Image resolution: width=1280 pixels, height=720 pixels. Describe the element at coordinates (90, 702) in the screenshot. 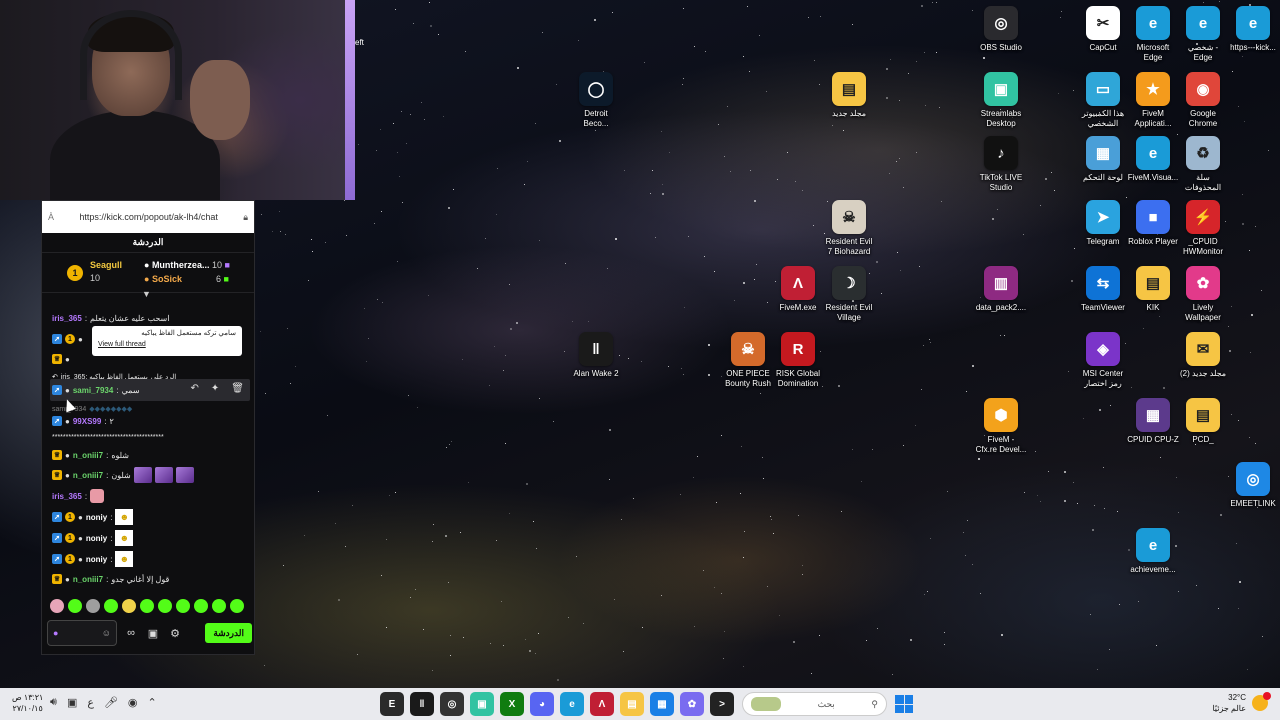

I see `language-indicator: ع` at that location.